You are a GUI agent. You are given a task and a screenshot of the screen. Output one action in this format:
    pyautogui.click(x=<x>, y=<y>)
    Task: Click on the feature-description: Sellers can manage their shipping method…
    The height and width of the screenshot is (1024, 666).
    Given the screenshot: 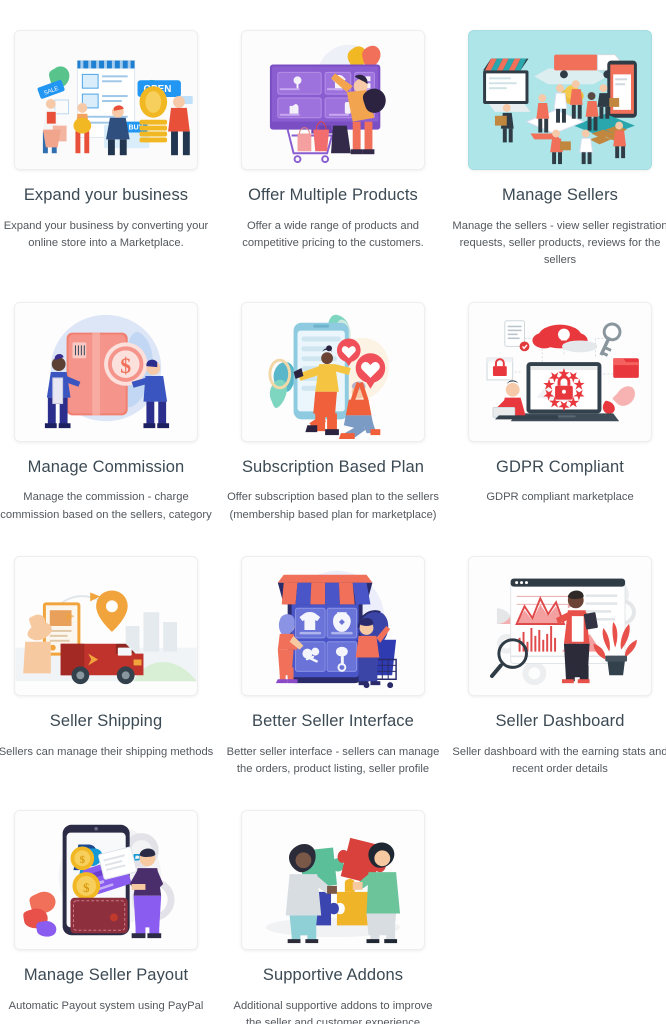 What is the action you would take?
    pyautogui.click(x=107, y=751)
    